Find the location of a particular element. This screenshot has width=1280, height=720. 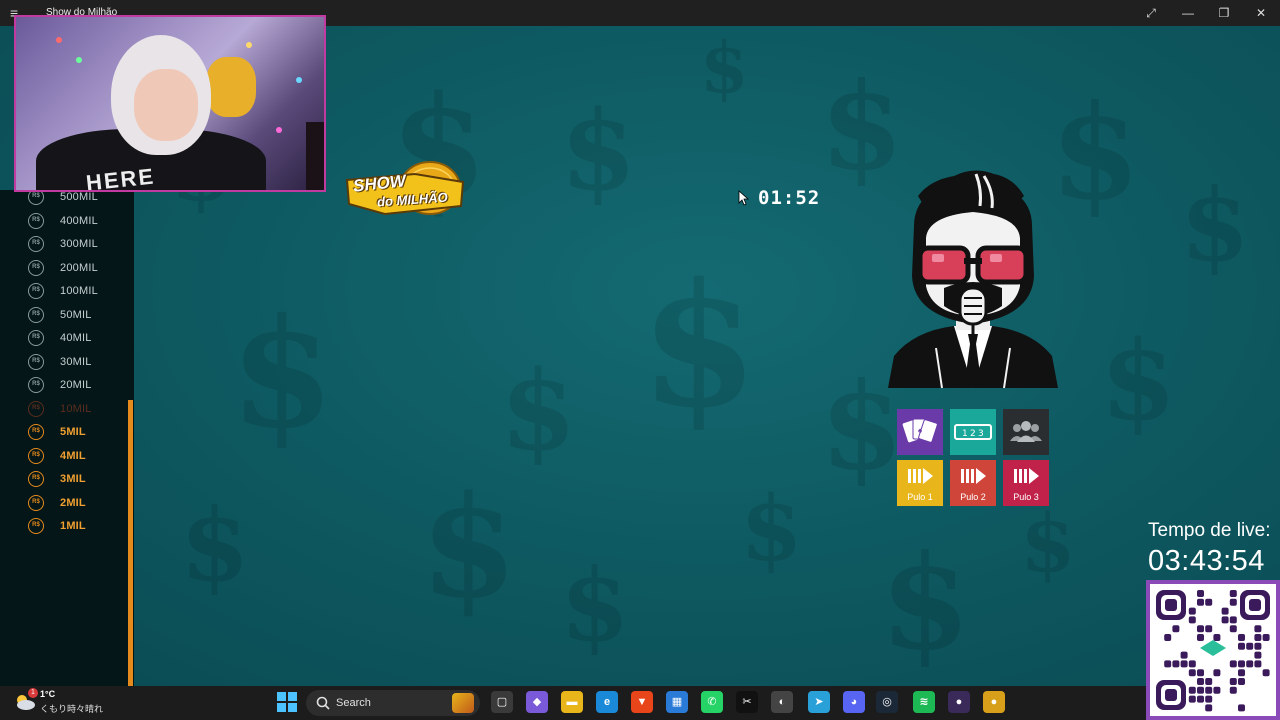

active-app-icon: ● is located at coordinates (994, 702).